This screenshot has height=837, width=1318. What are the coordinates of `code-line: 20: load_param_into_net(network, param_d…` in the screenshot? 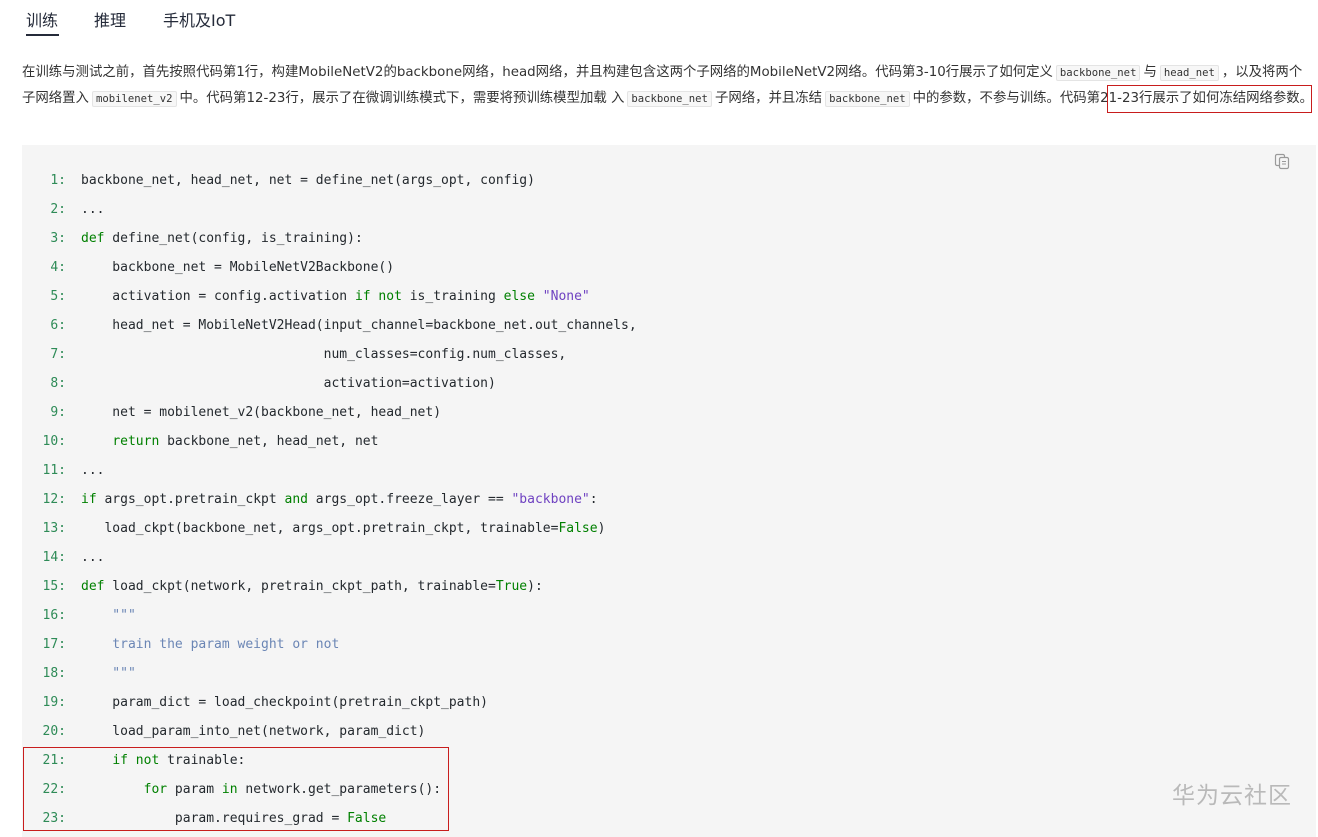 It's located at (669, 731).